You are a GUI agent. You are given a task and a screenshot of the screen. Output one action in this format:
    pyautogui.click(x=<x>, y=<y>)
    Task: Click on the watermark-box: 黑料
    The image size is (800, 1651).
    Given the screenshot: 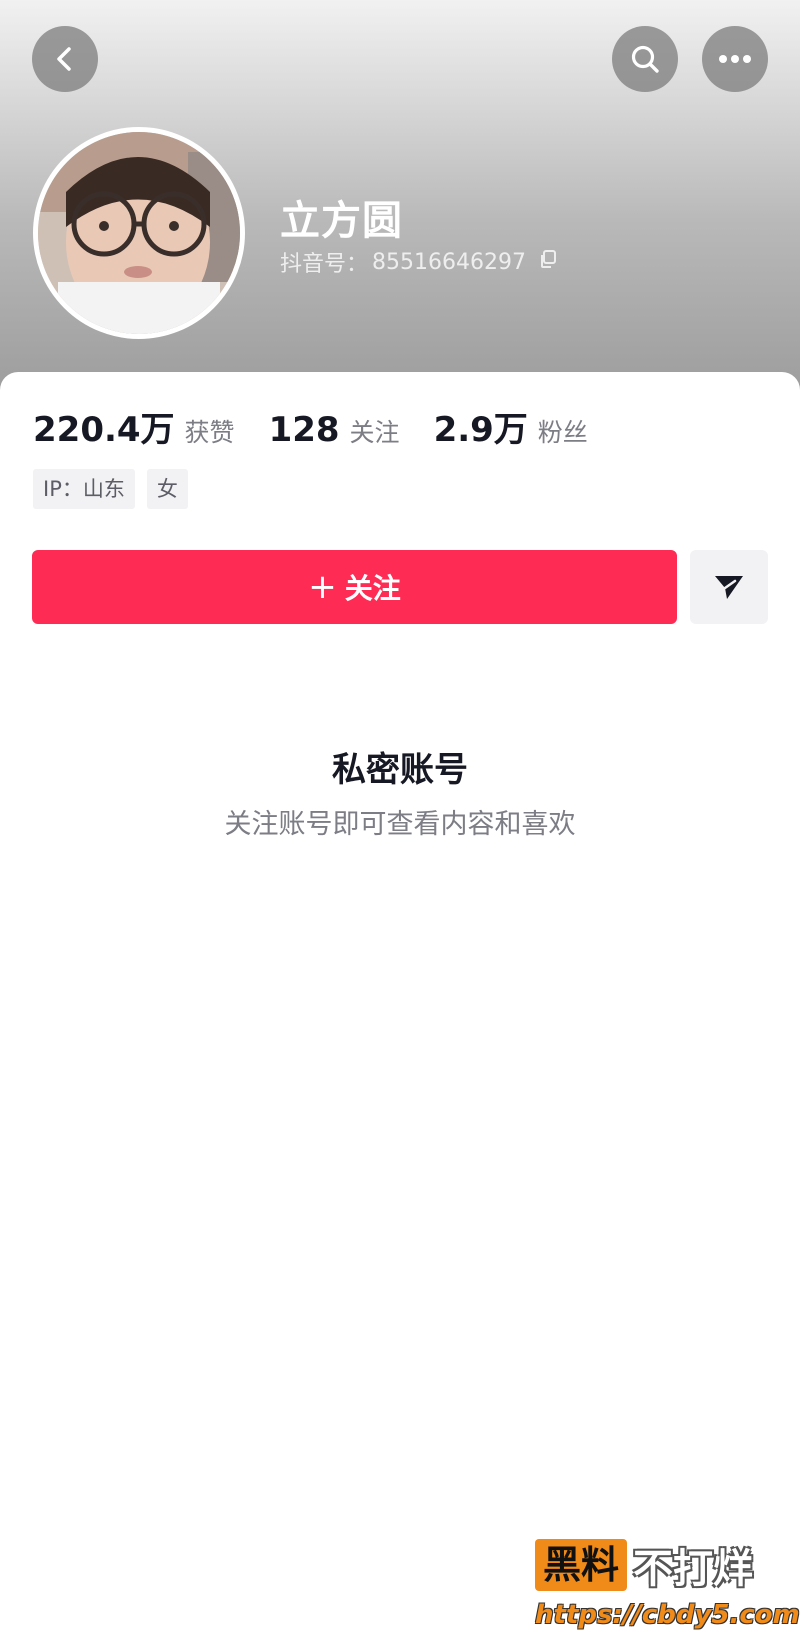 What is the action you would take?
    pyautogui.click(x=581, y=1565)
    